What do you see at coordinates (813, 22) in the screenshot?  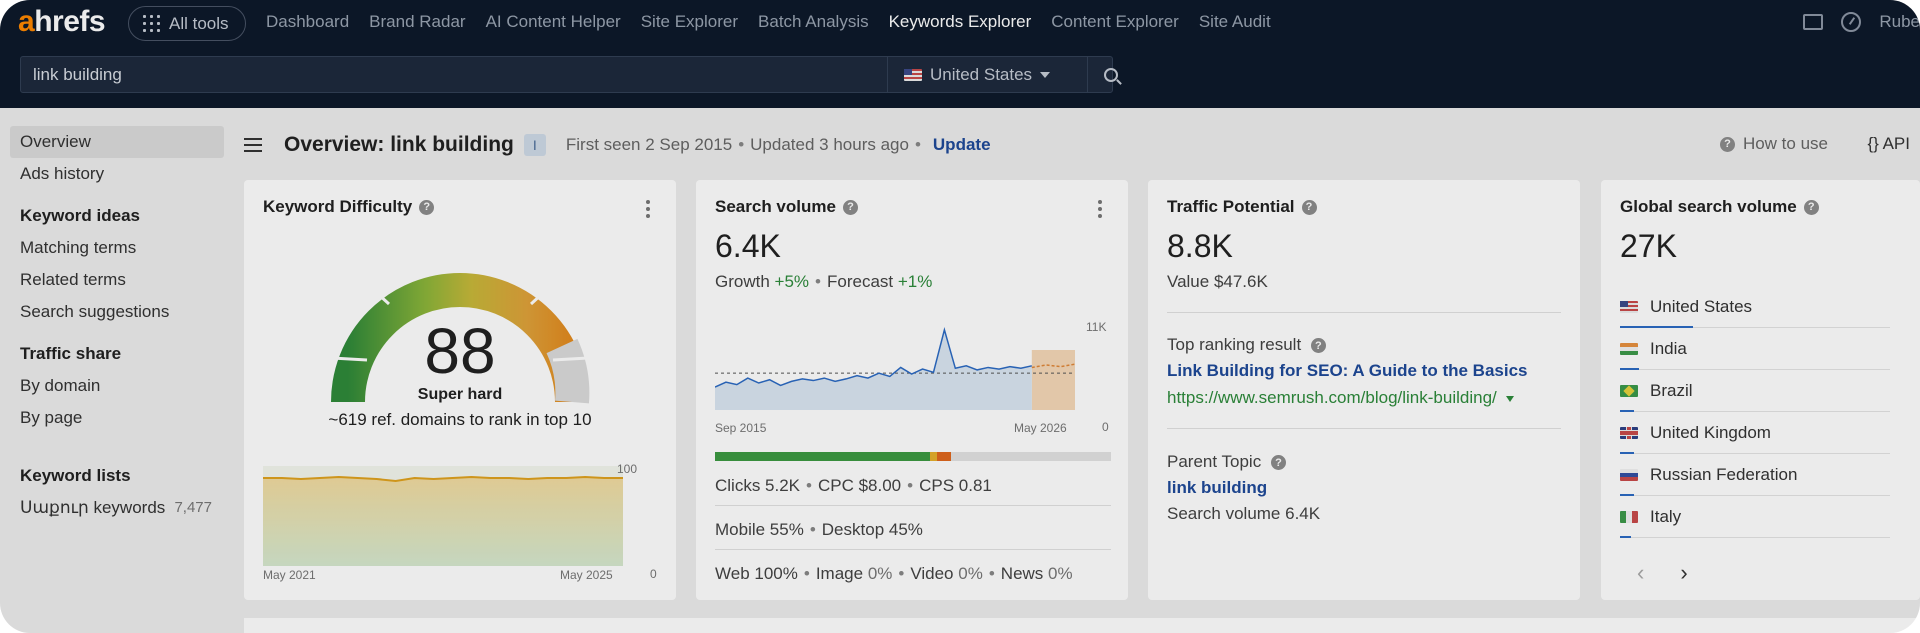 I see `nav-batch-analysis: Batch Analysis` at bounding box center [813, 22].